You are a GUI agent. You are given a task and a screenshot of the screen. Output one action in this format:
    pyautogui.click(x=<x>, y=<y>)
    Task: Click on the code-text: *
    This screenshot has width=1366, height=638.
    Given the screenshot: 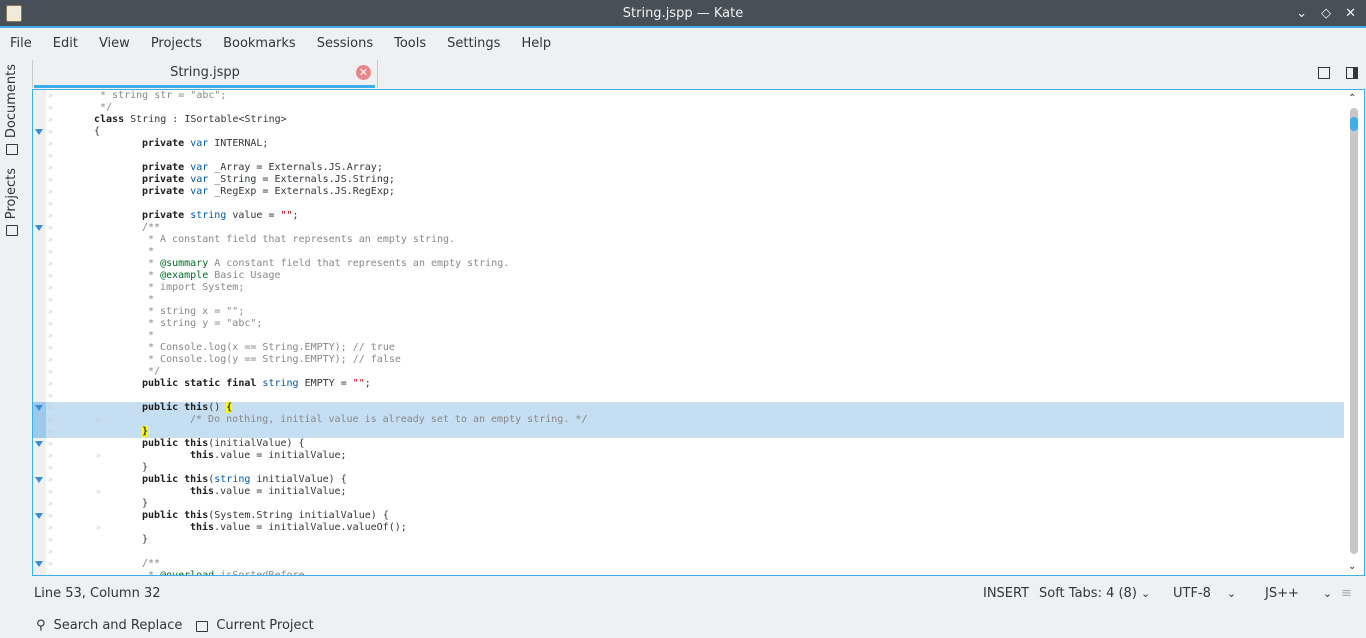 What is the action you would take?
    pyautogui.click(x=148, y=336)
    